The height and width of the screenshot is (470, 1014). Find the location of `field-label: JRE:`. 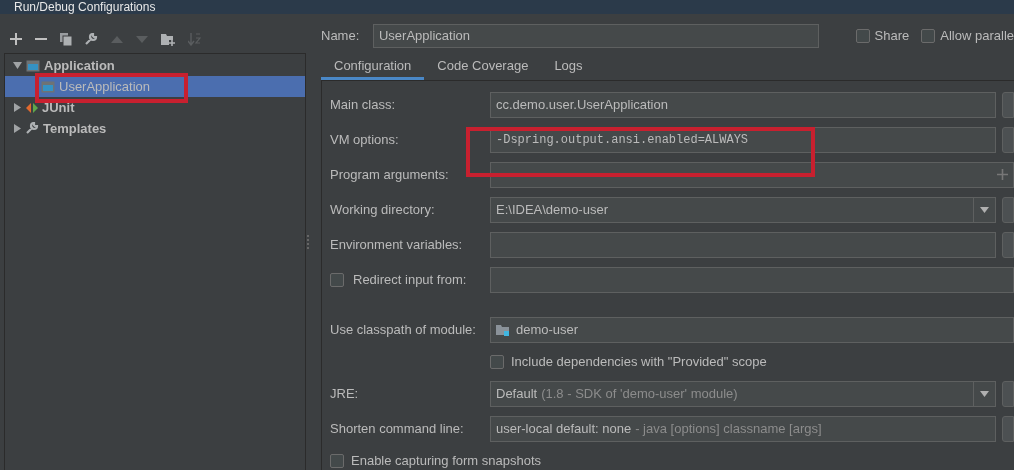

field-label: JRE: is located at coordinates (344, 393).